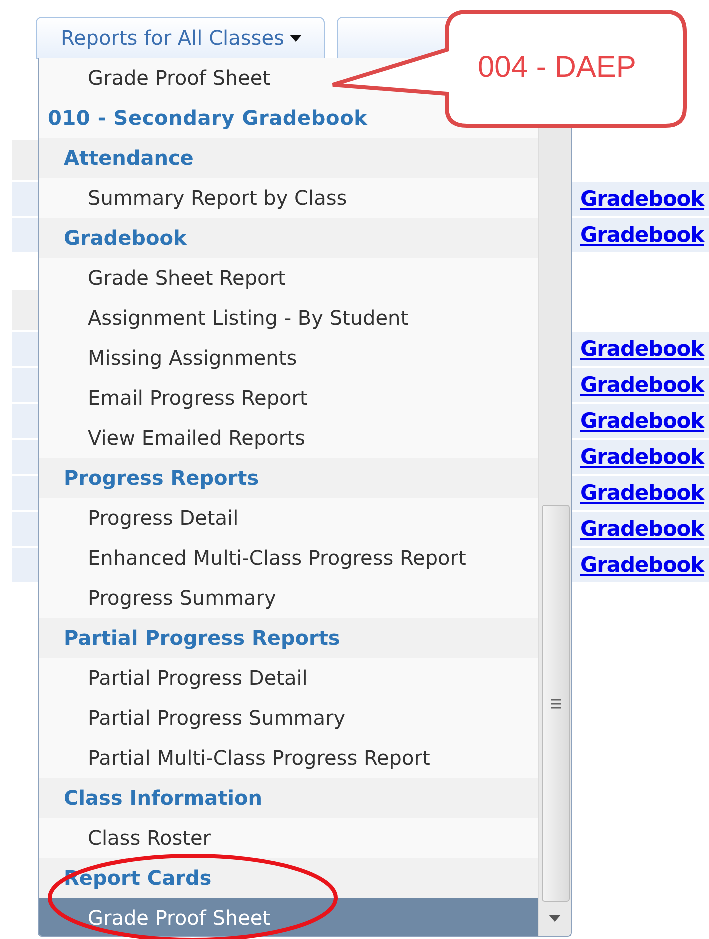  I want to click on caret-icon, so click(296, 38).